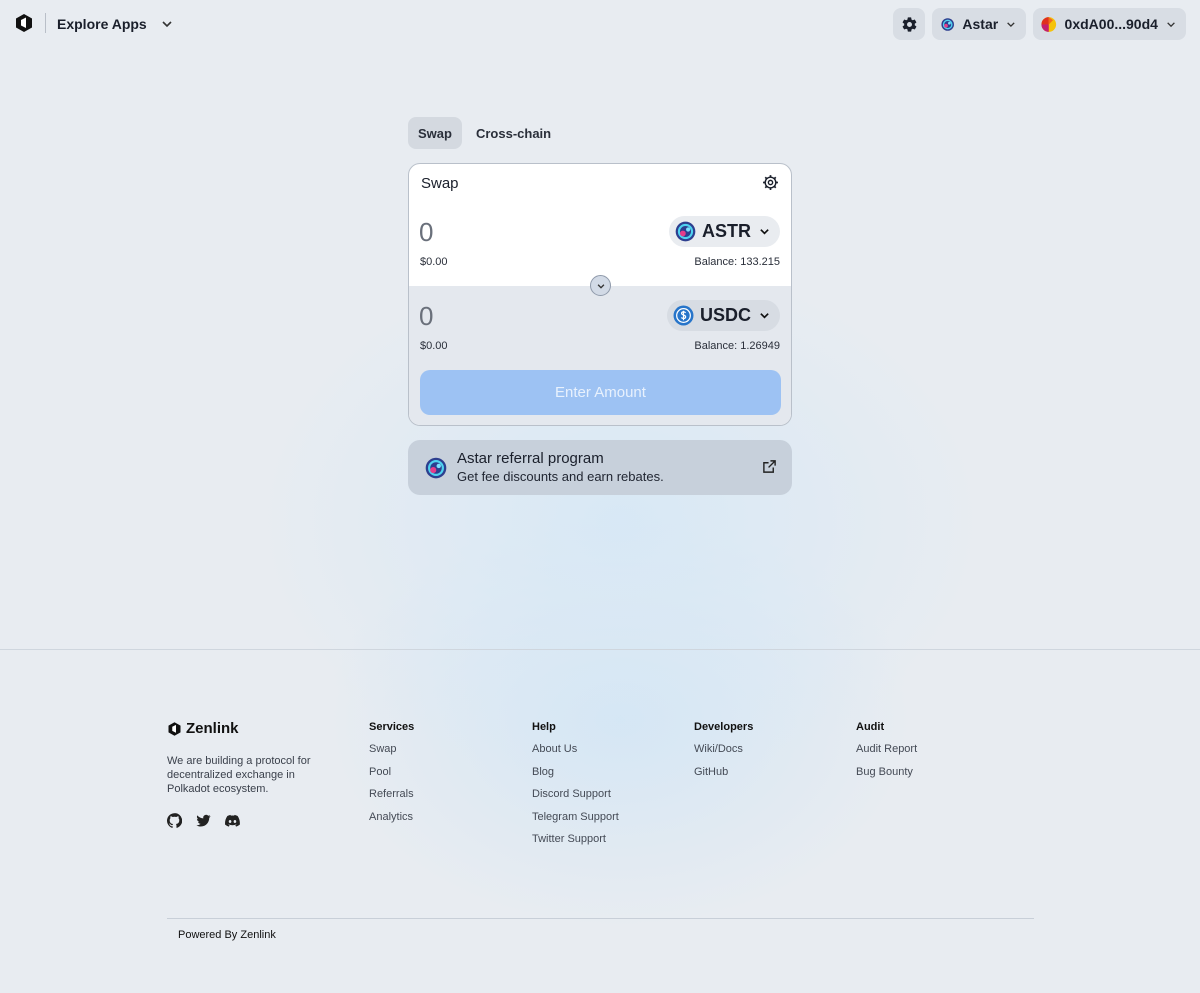  I want to click on usdc-icon, so click(683, 315).